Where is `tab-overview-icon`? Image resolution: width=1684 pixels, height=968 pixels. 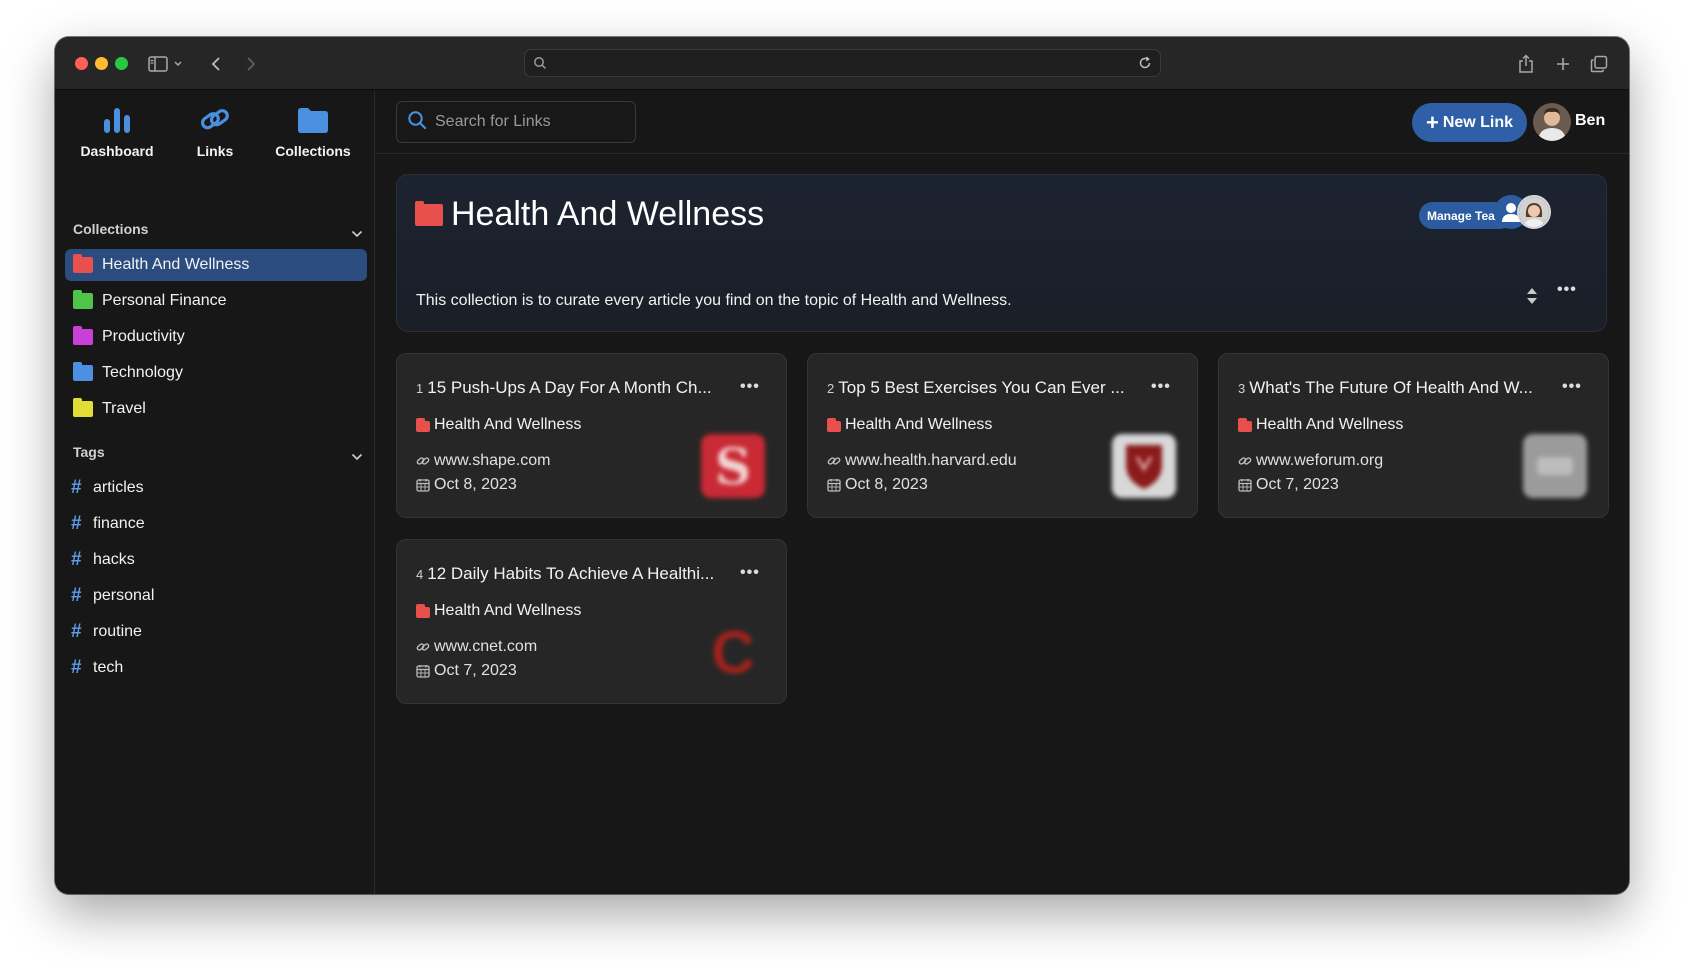 tab-overview-icon is located at coordinates (1599, 64).